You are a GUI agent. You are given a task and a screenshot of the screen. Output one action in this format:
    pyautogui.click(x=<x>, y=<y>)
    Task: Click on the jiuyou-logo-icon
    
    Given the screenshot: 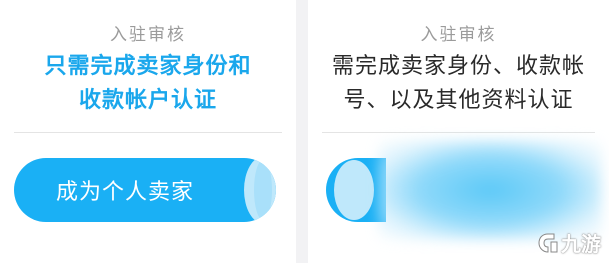 What is the action you would take?
    pyautogui.click(x=548, y=243)
    